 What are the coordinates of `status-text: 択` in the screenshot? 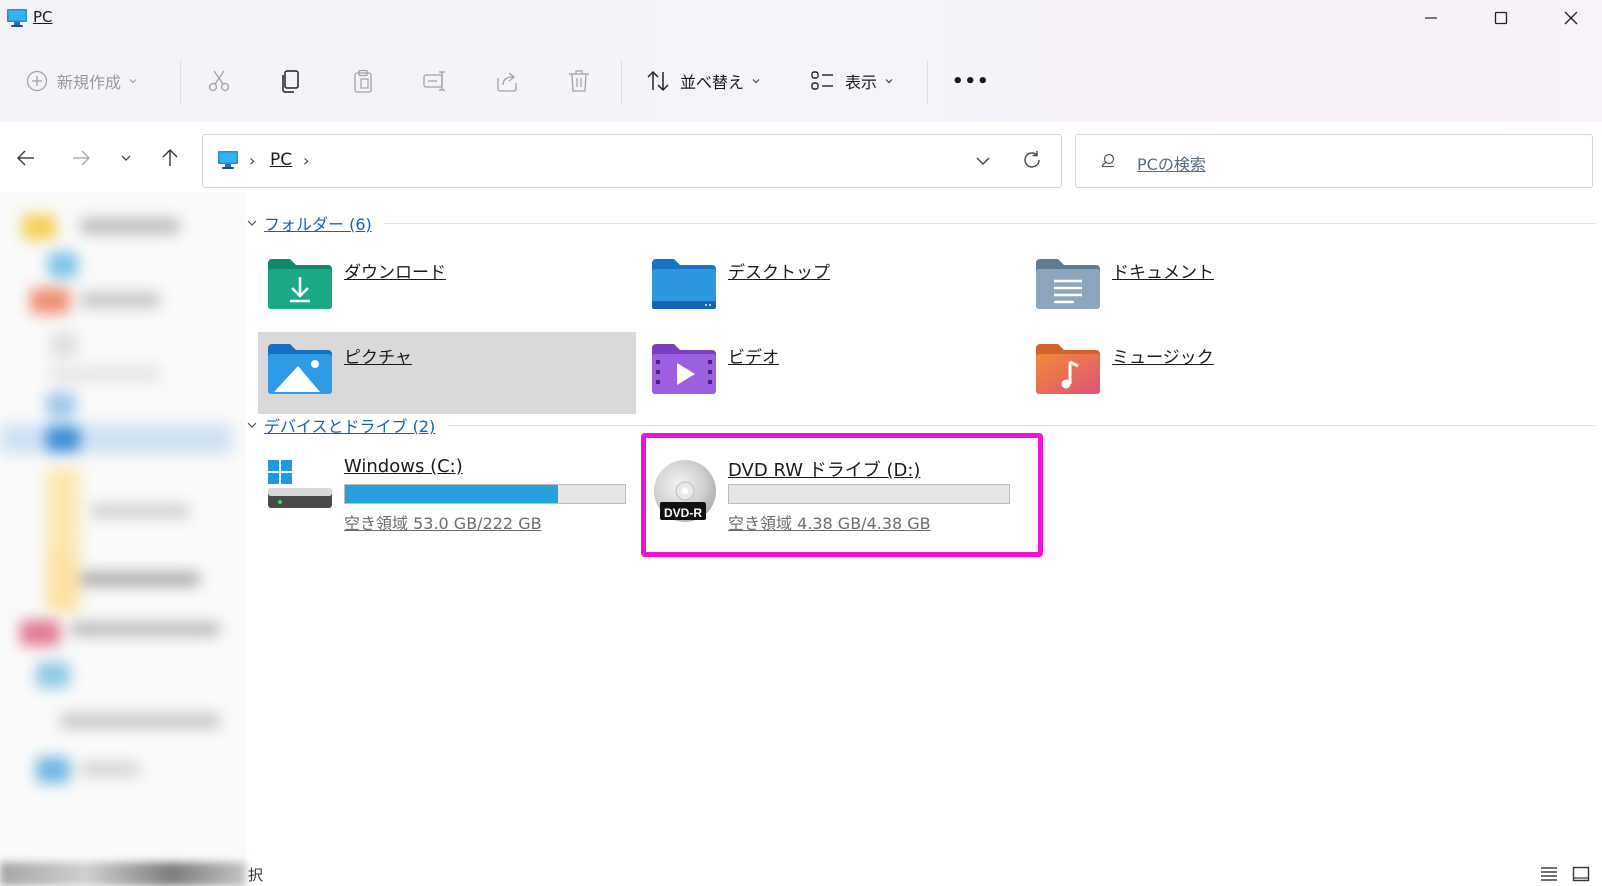 It's located at (256, 875).